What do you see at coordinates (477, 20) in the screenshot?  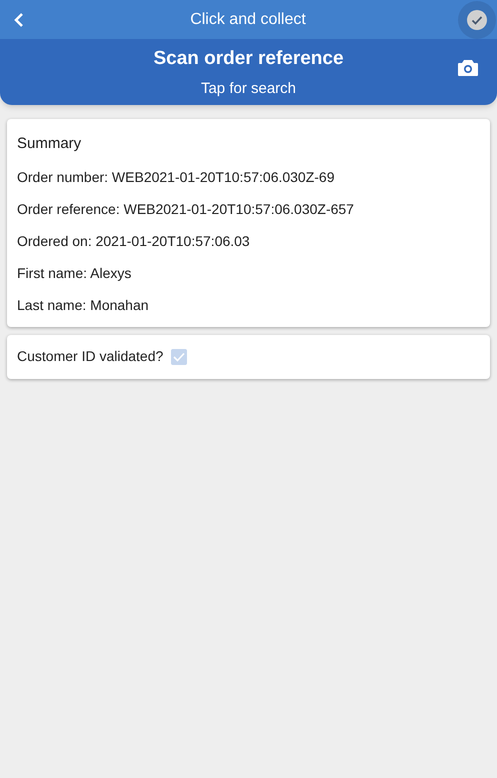 I see `check-icon` at bounding box center [477, 20].